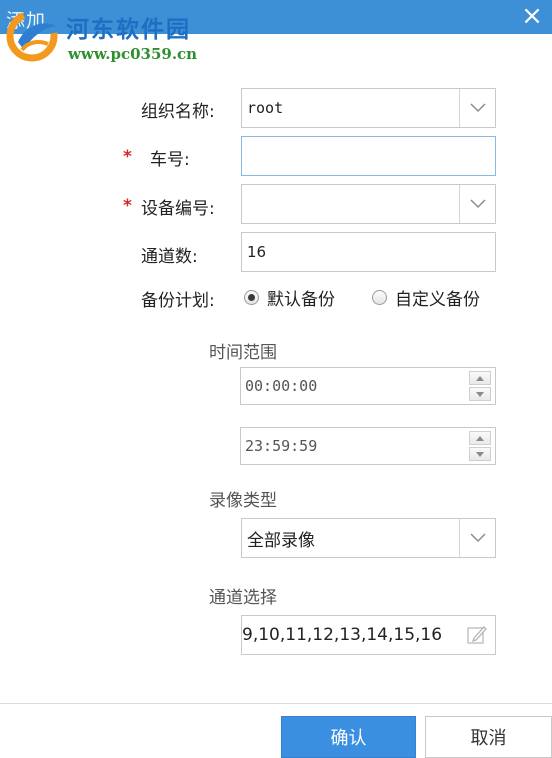 The height and width of the screenshot is (758, 552). I want to click on org-name-value: root, so click(265, 108).